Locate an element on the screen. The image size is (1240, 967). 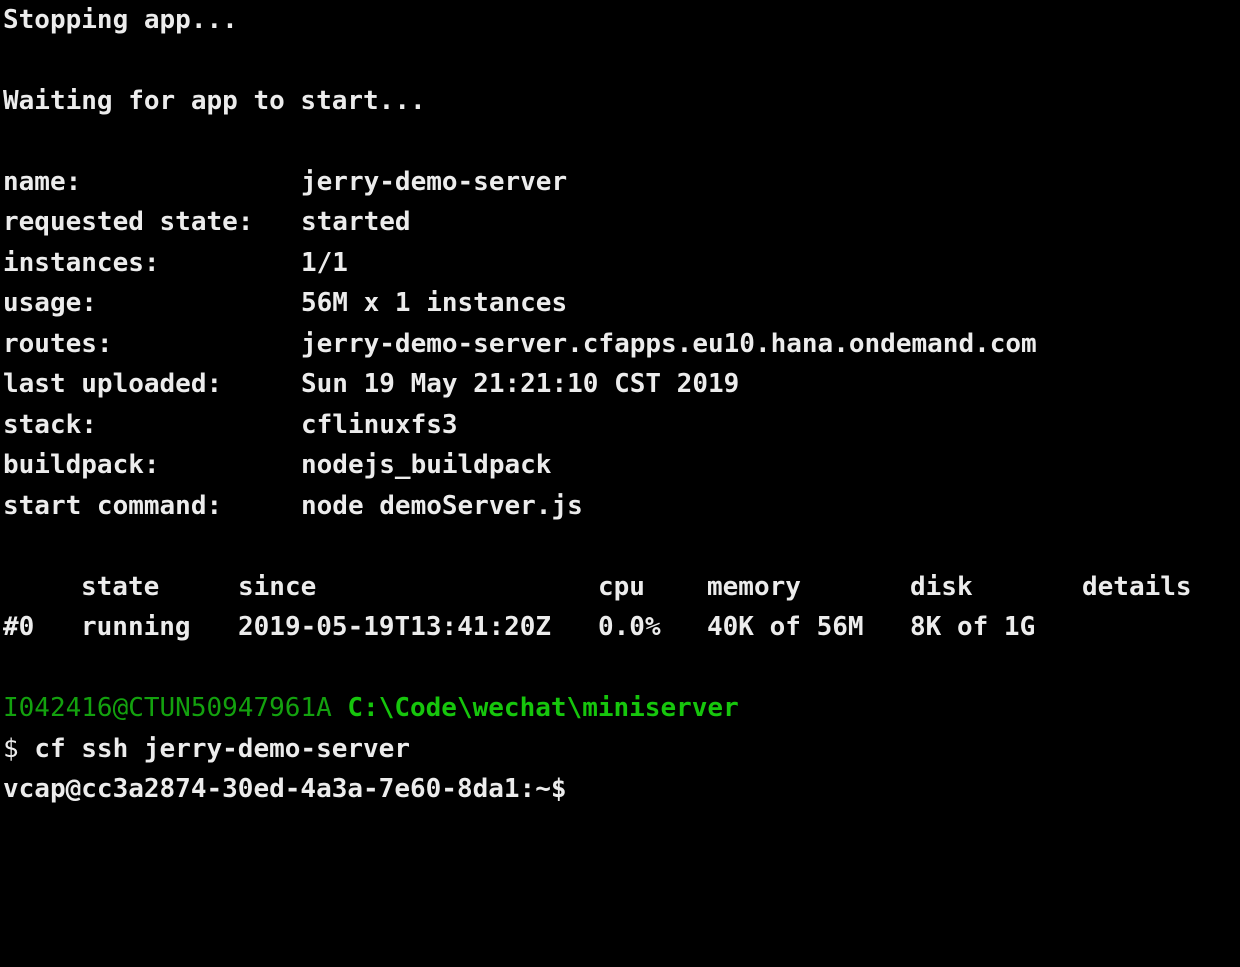
instance-state: running is located at coordinates (136, 627).